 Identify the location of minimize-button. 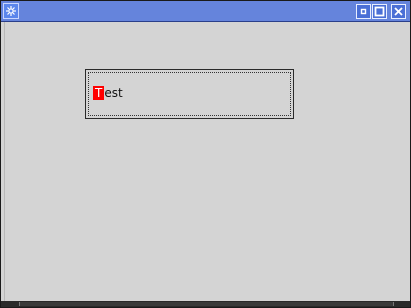
(363, 11).